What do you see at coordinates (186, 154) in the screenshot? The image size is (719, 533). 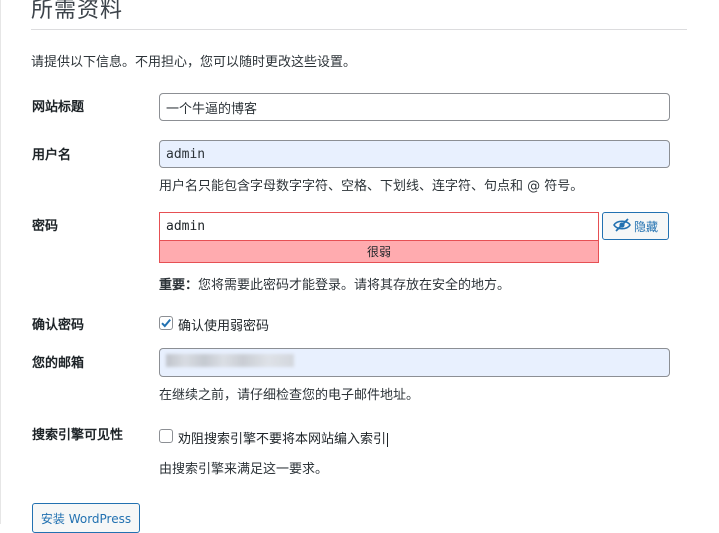 I see `username-value: admin` at bounding box center [186, 154].